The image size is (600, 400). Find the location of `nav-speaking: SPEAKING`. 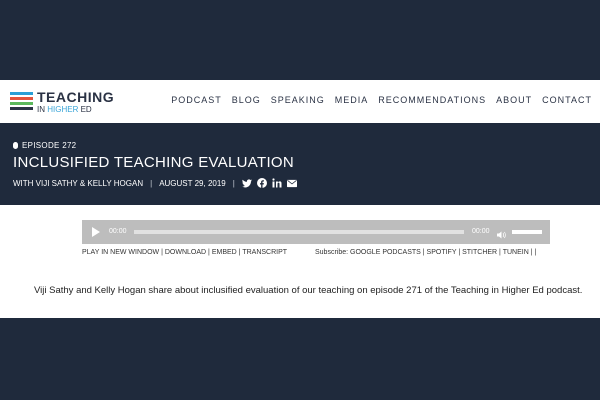

nav-speaking: SPEAKING is located at coordinates (298, 100).